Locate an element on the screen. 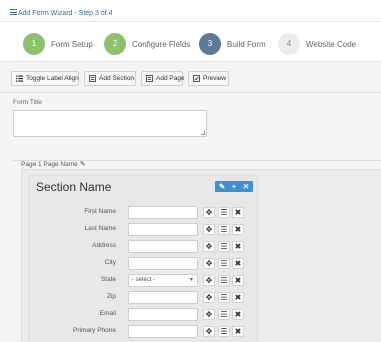 The width and height of the screenshot is (381, 342). page-name-label: Page 1 Page Name is located at coordinates (49, 164).